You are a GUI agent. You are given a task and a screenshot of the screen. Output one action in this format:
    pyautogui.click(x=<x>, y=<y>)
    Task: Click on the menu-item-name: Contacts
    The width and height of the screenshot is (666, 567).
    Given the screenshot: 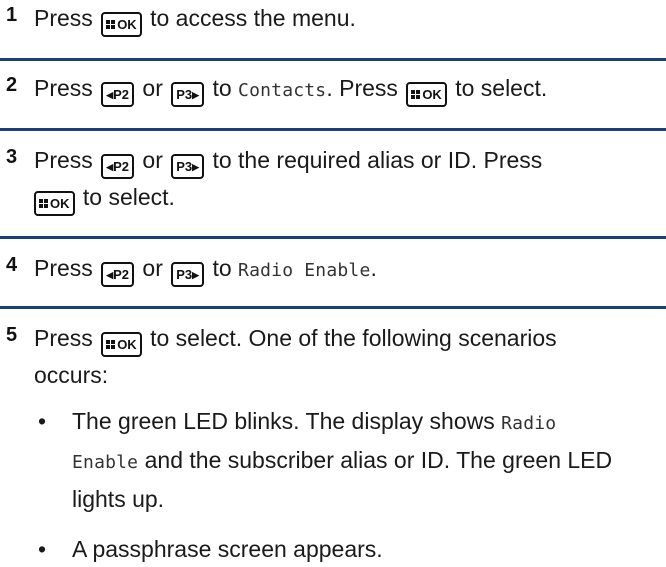 What is the action you would take?
    pyautogui.click(x=282, y=90)
    